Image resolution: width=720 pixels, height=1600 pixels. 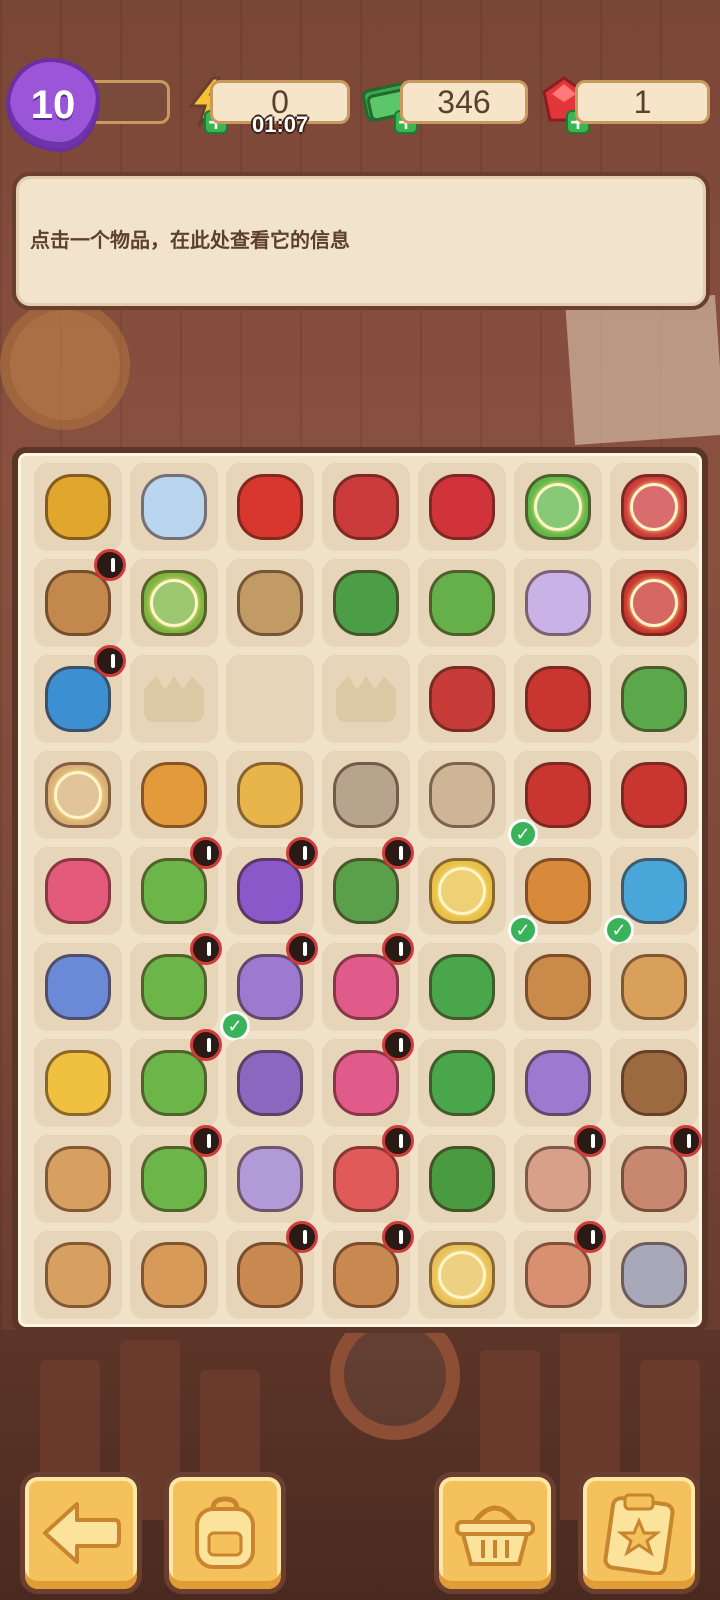 What do you see at coordinates (270, 603) in the screenshot?
I see `drum-with-stick-icon` at bounding box center [270, 603].